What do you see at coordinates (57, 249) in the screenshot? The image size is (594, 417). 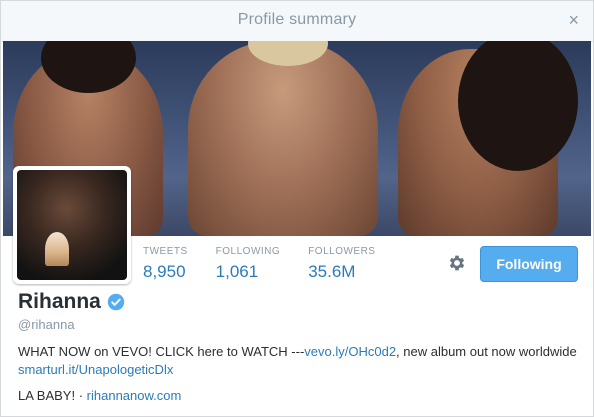 I see `avatar-detail` at bounding box center [57, 249].